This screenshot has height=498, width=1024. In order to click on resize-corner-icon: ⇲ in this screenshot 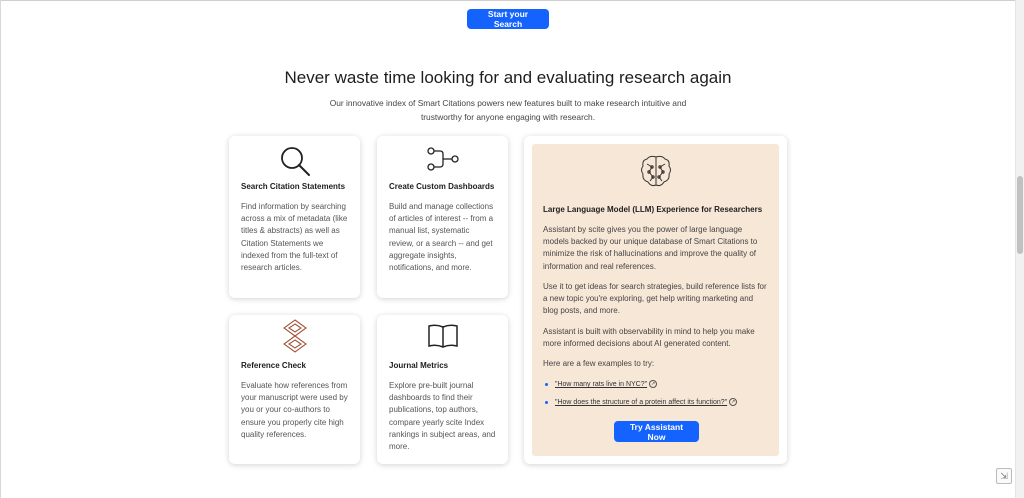, I will do `click(1004, 476)`.